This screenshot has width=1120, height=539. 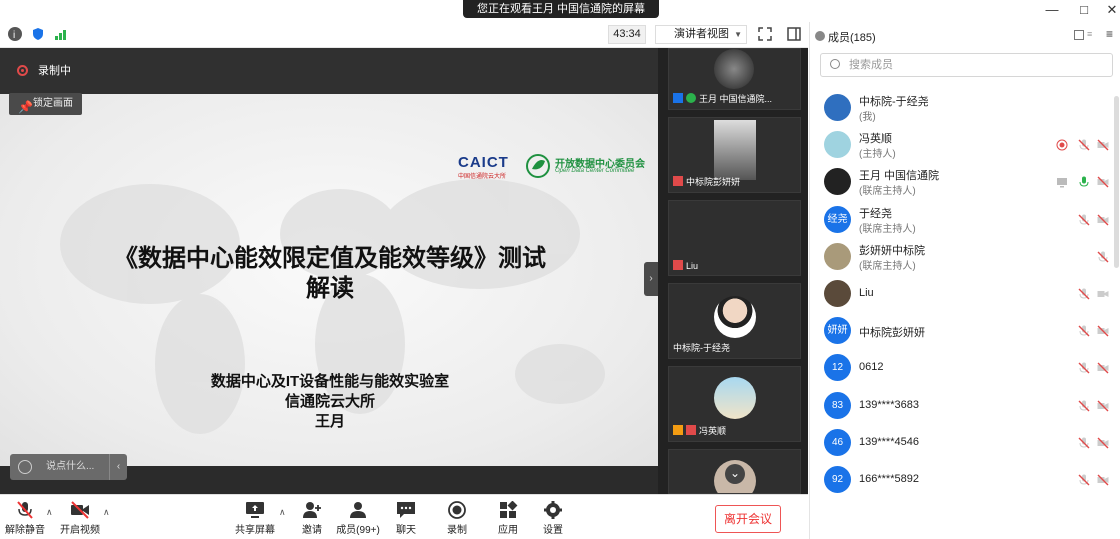 I want to click on member-row: 83 139****3683, so click(x=965, y=406).